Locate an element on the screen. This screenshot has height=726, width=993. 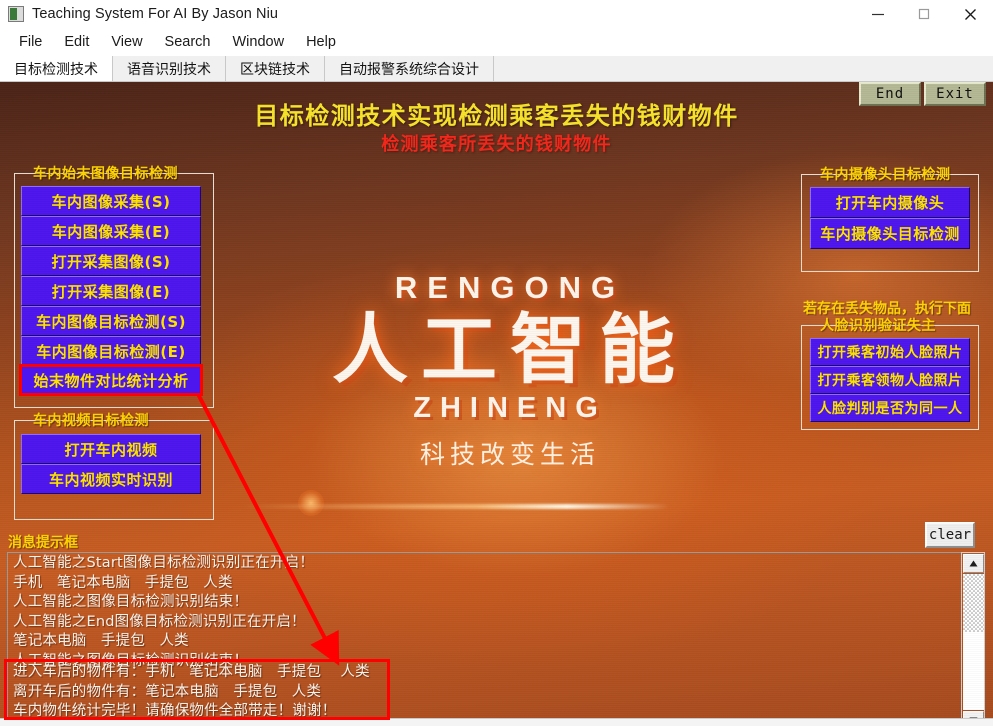
btn-face-same-person-judgement: 人脸判别是否为同一人 is located at coordinates (890, 408).